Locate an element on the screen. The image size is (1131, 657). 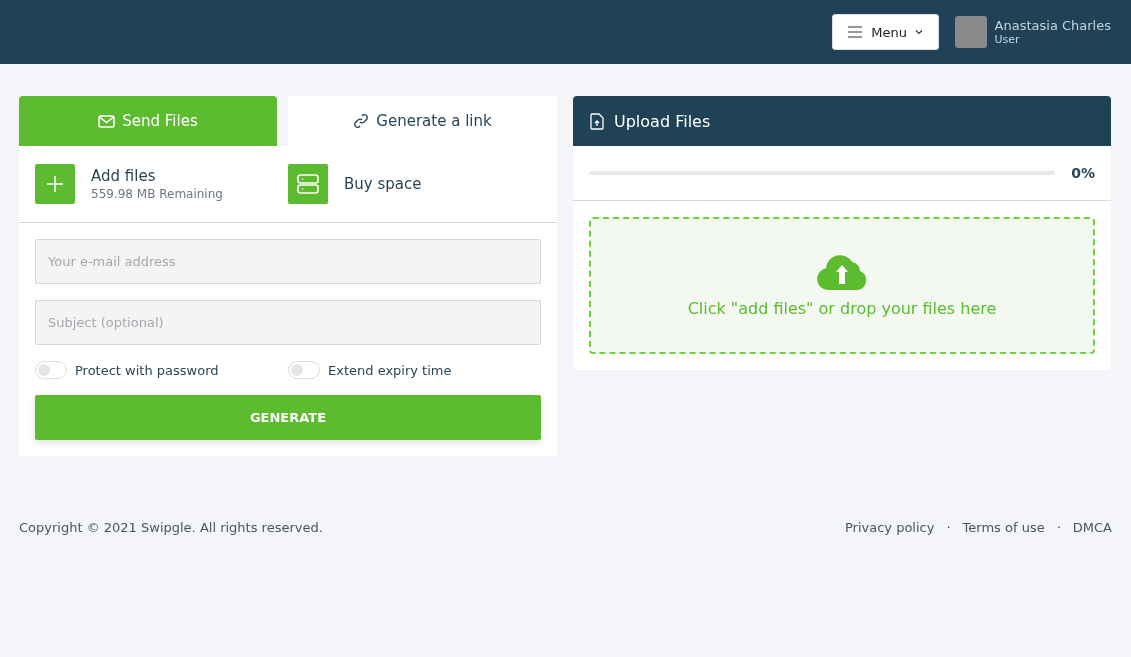
footer-link: Privacy policy is located at coordinates (889, 527).